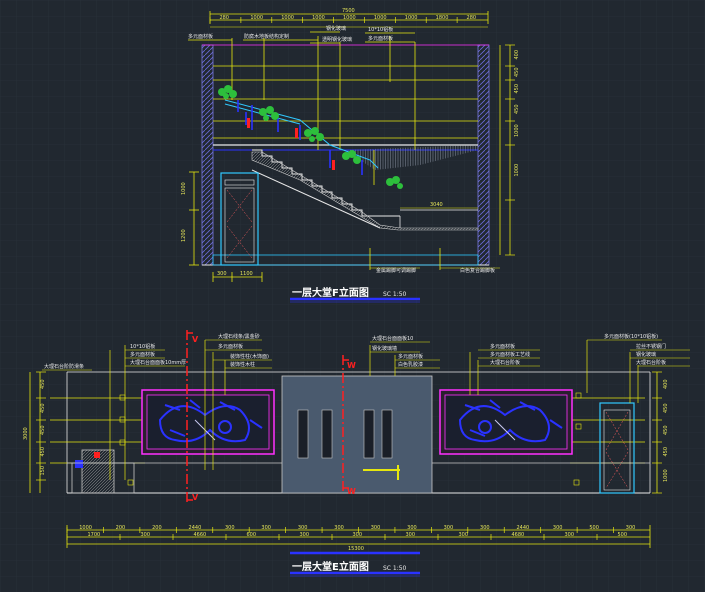 The height and width of the screenshot is (592, 705). I want to click on bottom-row1-dim-0: 1000, so click(85, 528).